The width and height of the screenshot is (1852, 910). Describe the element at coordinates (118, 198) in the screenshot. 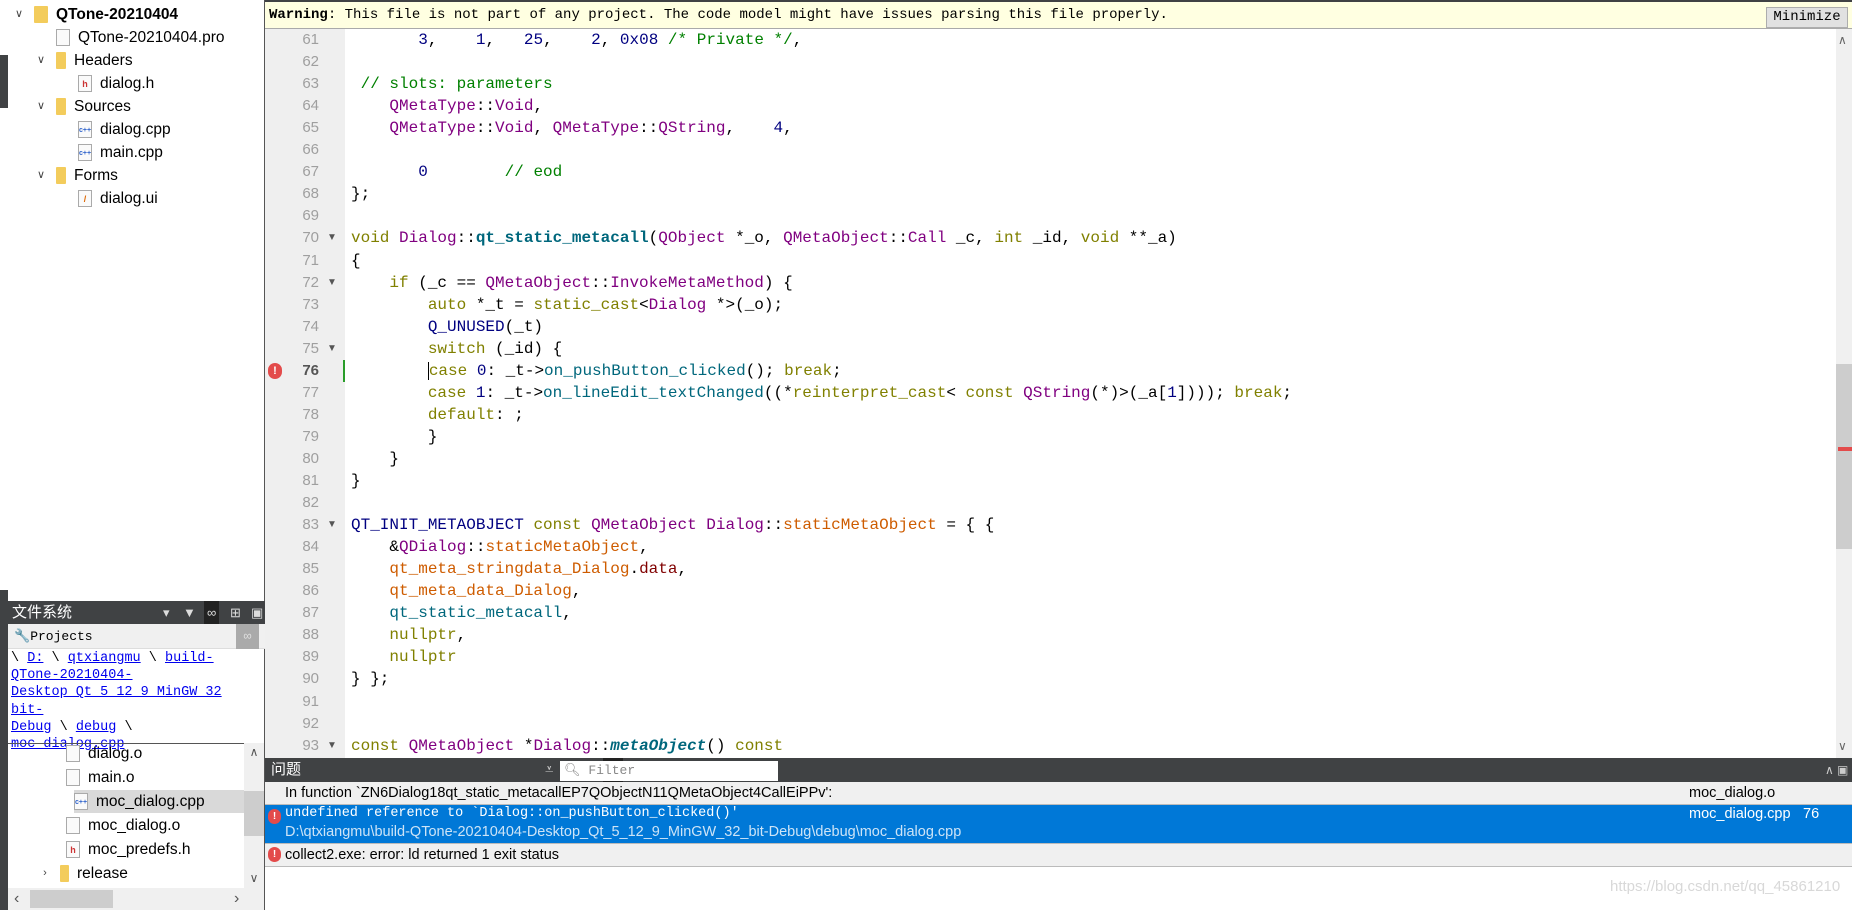

I see `tree-item-dialog-ui: / dialog.ui` at that location.